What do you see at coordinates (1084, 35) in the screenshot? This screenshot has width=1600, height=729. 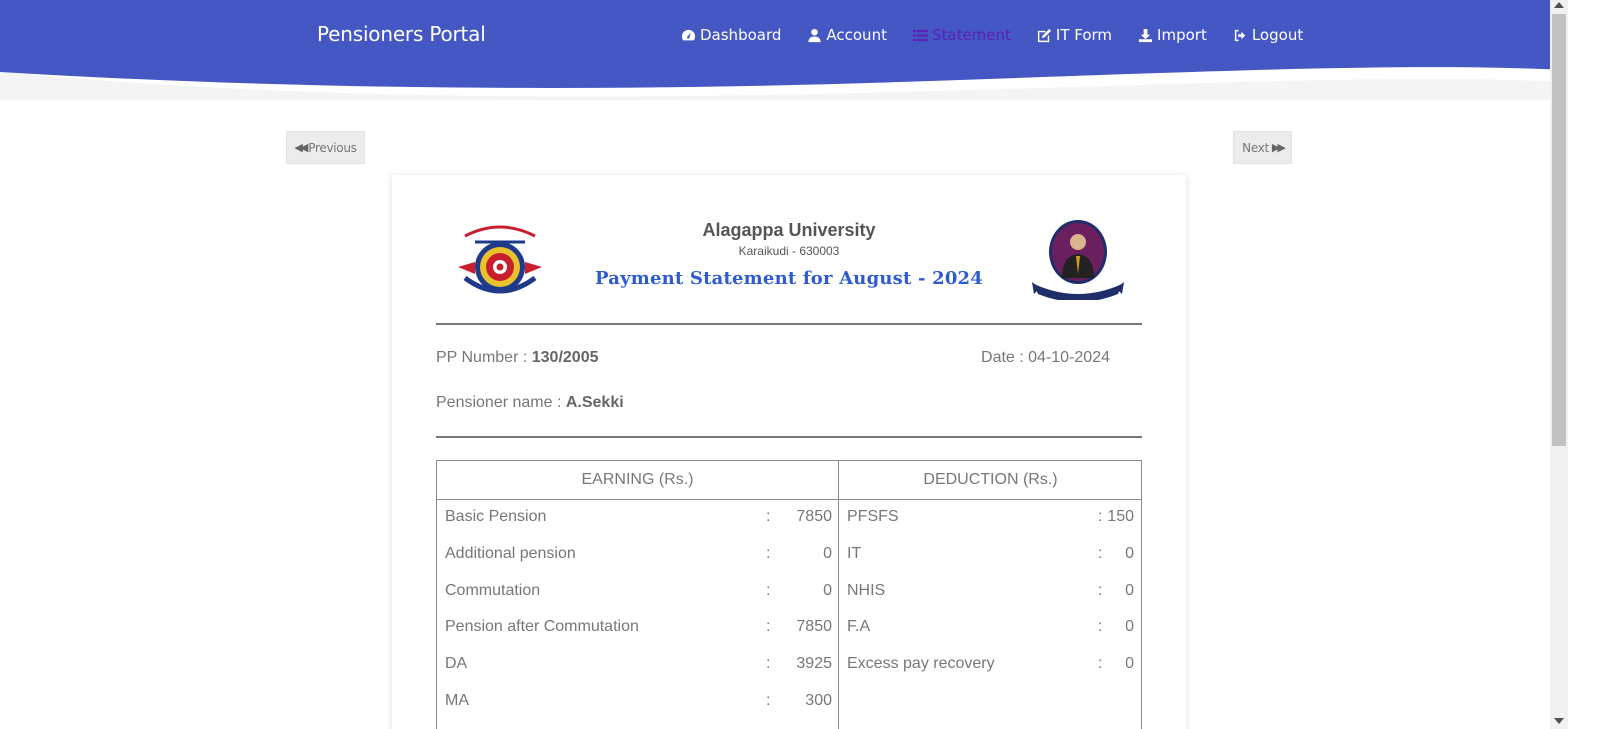 I see `nav-it-form-label: IT Form` at bounding box center [1084, 35].